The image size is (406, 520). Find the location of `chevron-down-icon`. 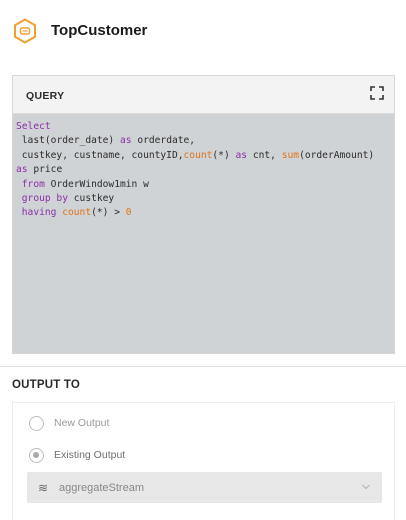

chevron-down-icon is located at coordinates (366, 487).